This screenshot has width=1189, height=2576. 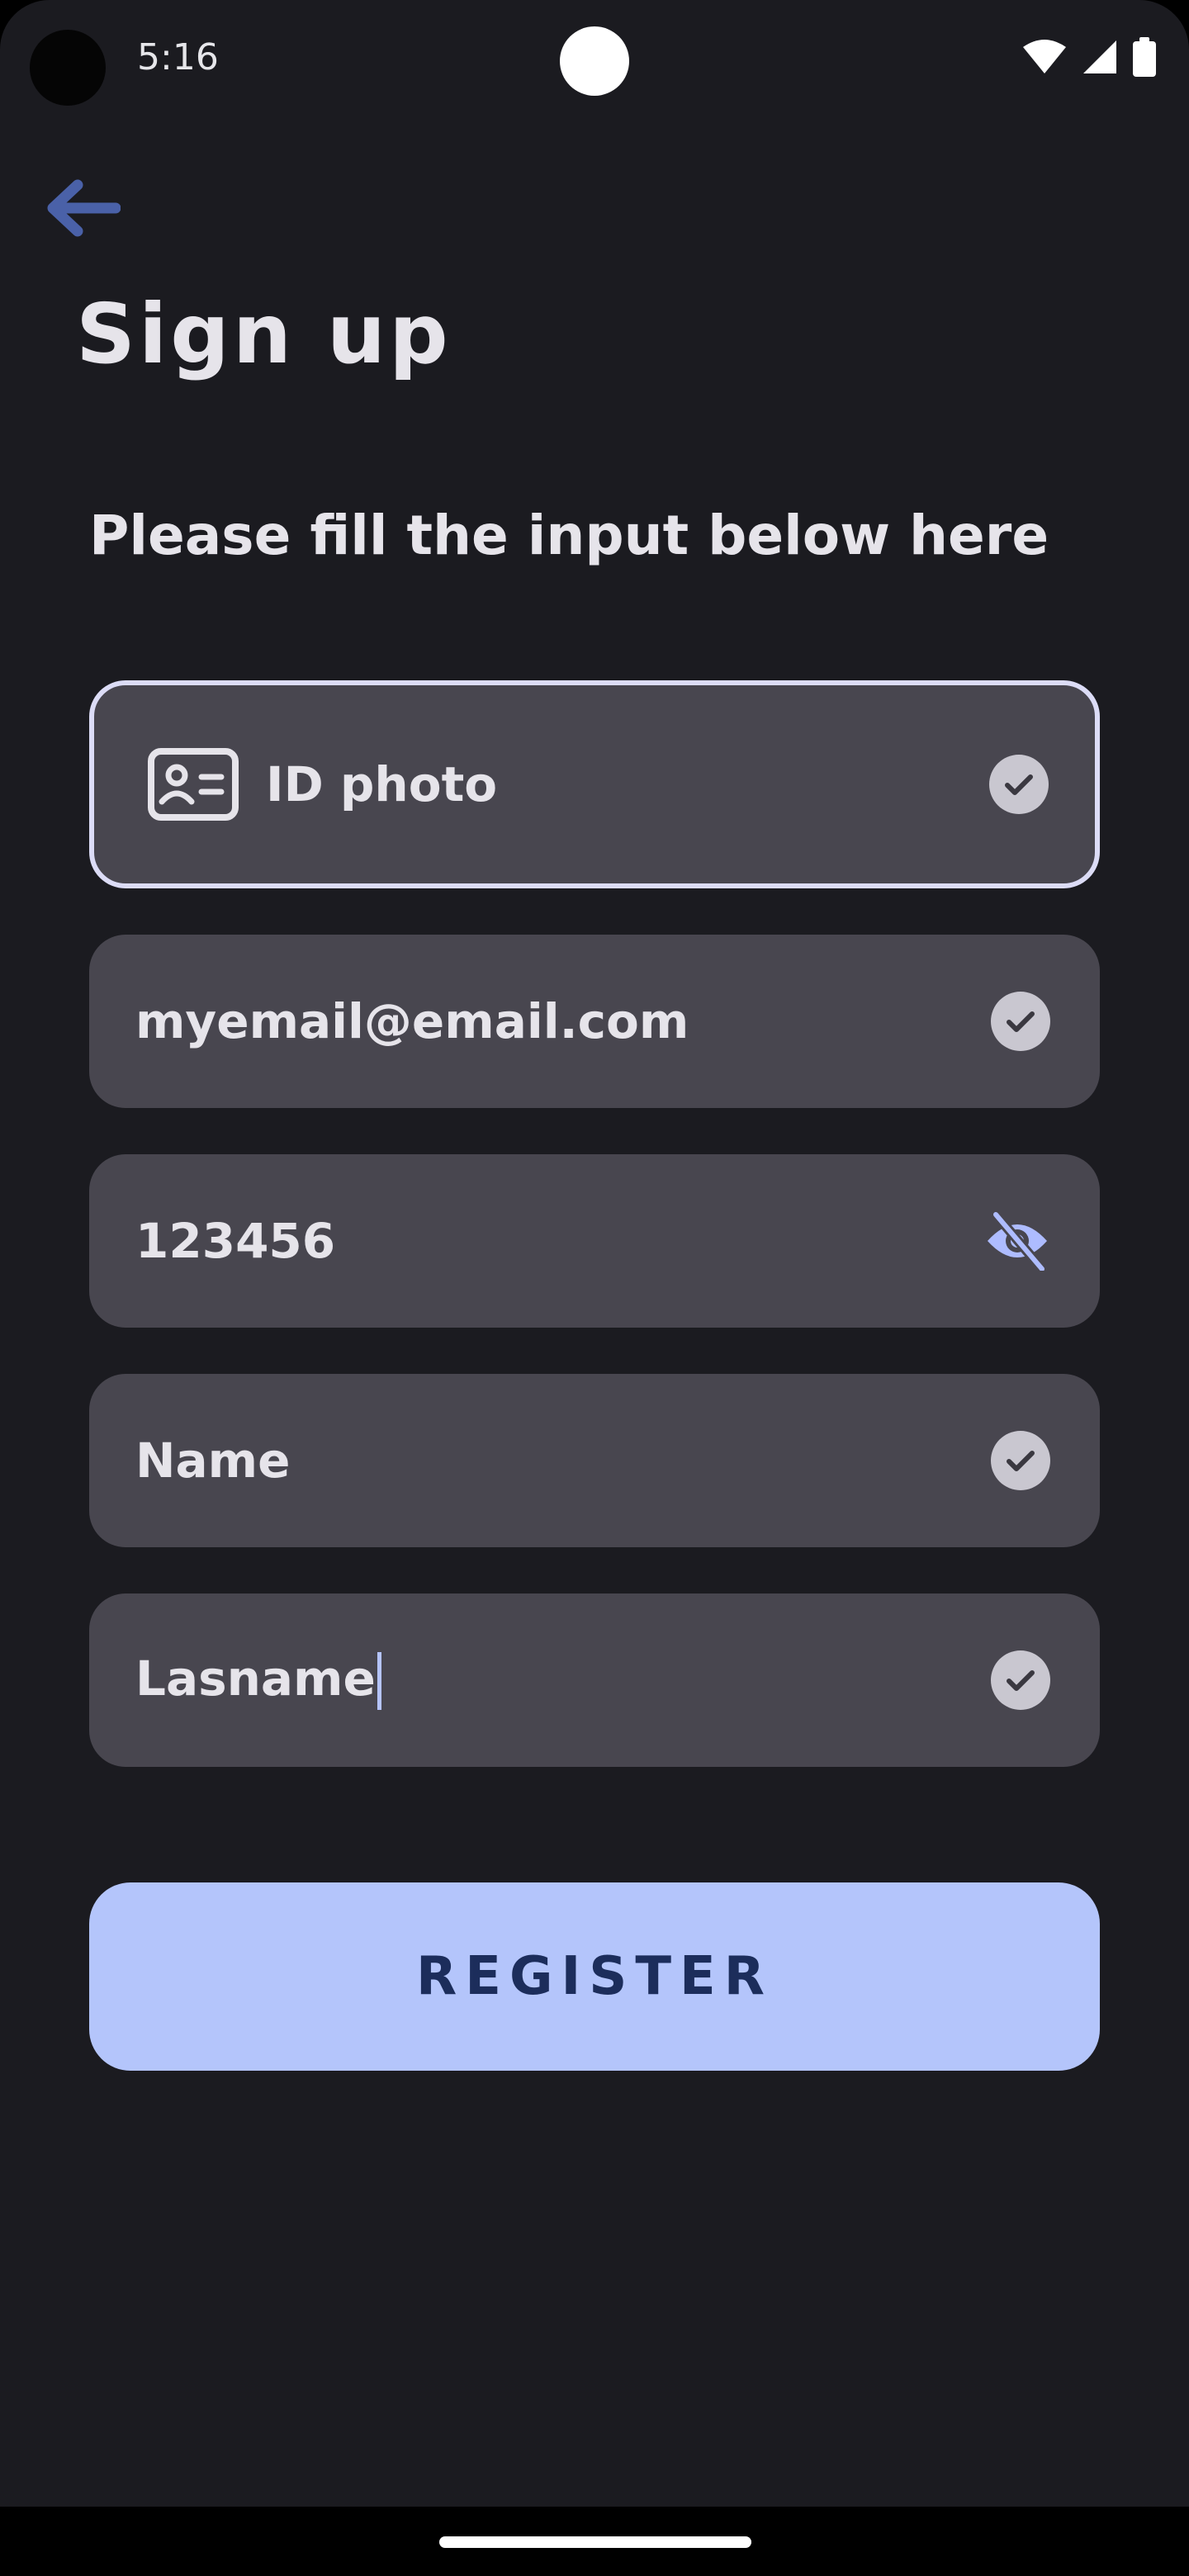 I want to click on camera-cutout, so click(x=68, y=68).